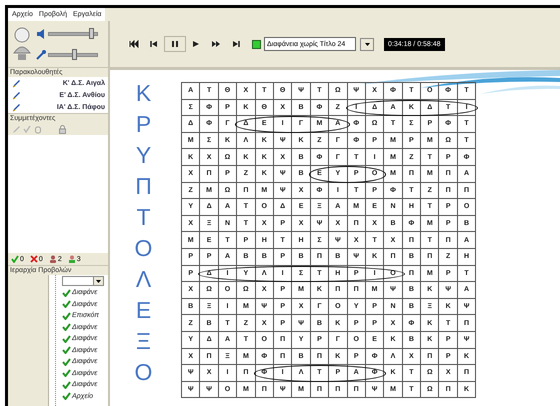 The width and height of the screenshot is (560, 406). What do you see at coordinates (62, 129) in the screenshot?
I see `lock-icon` at bounding box center [62, 129].